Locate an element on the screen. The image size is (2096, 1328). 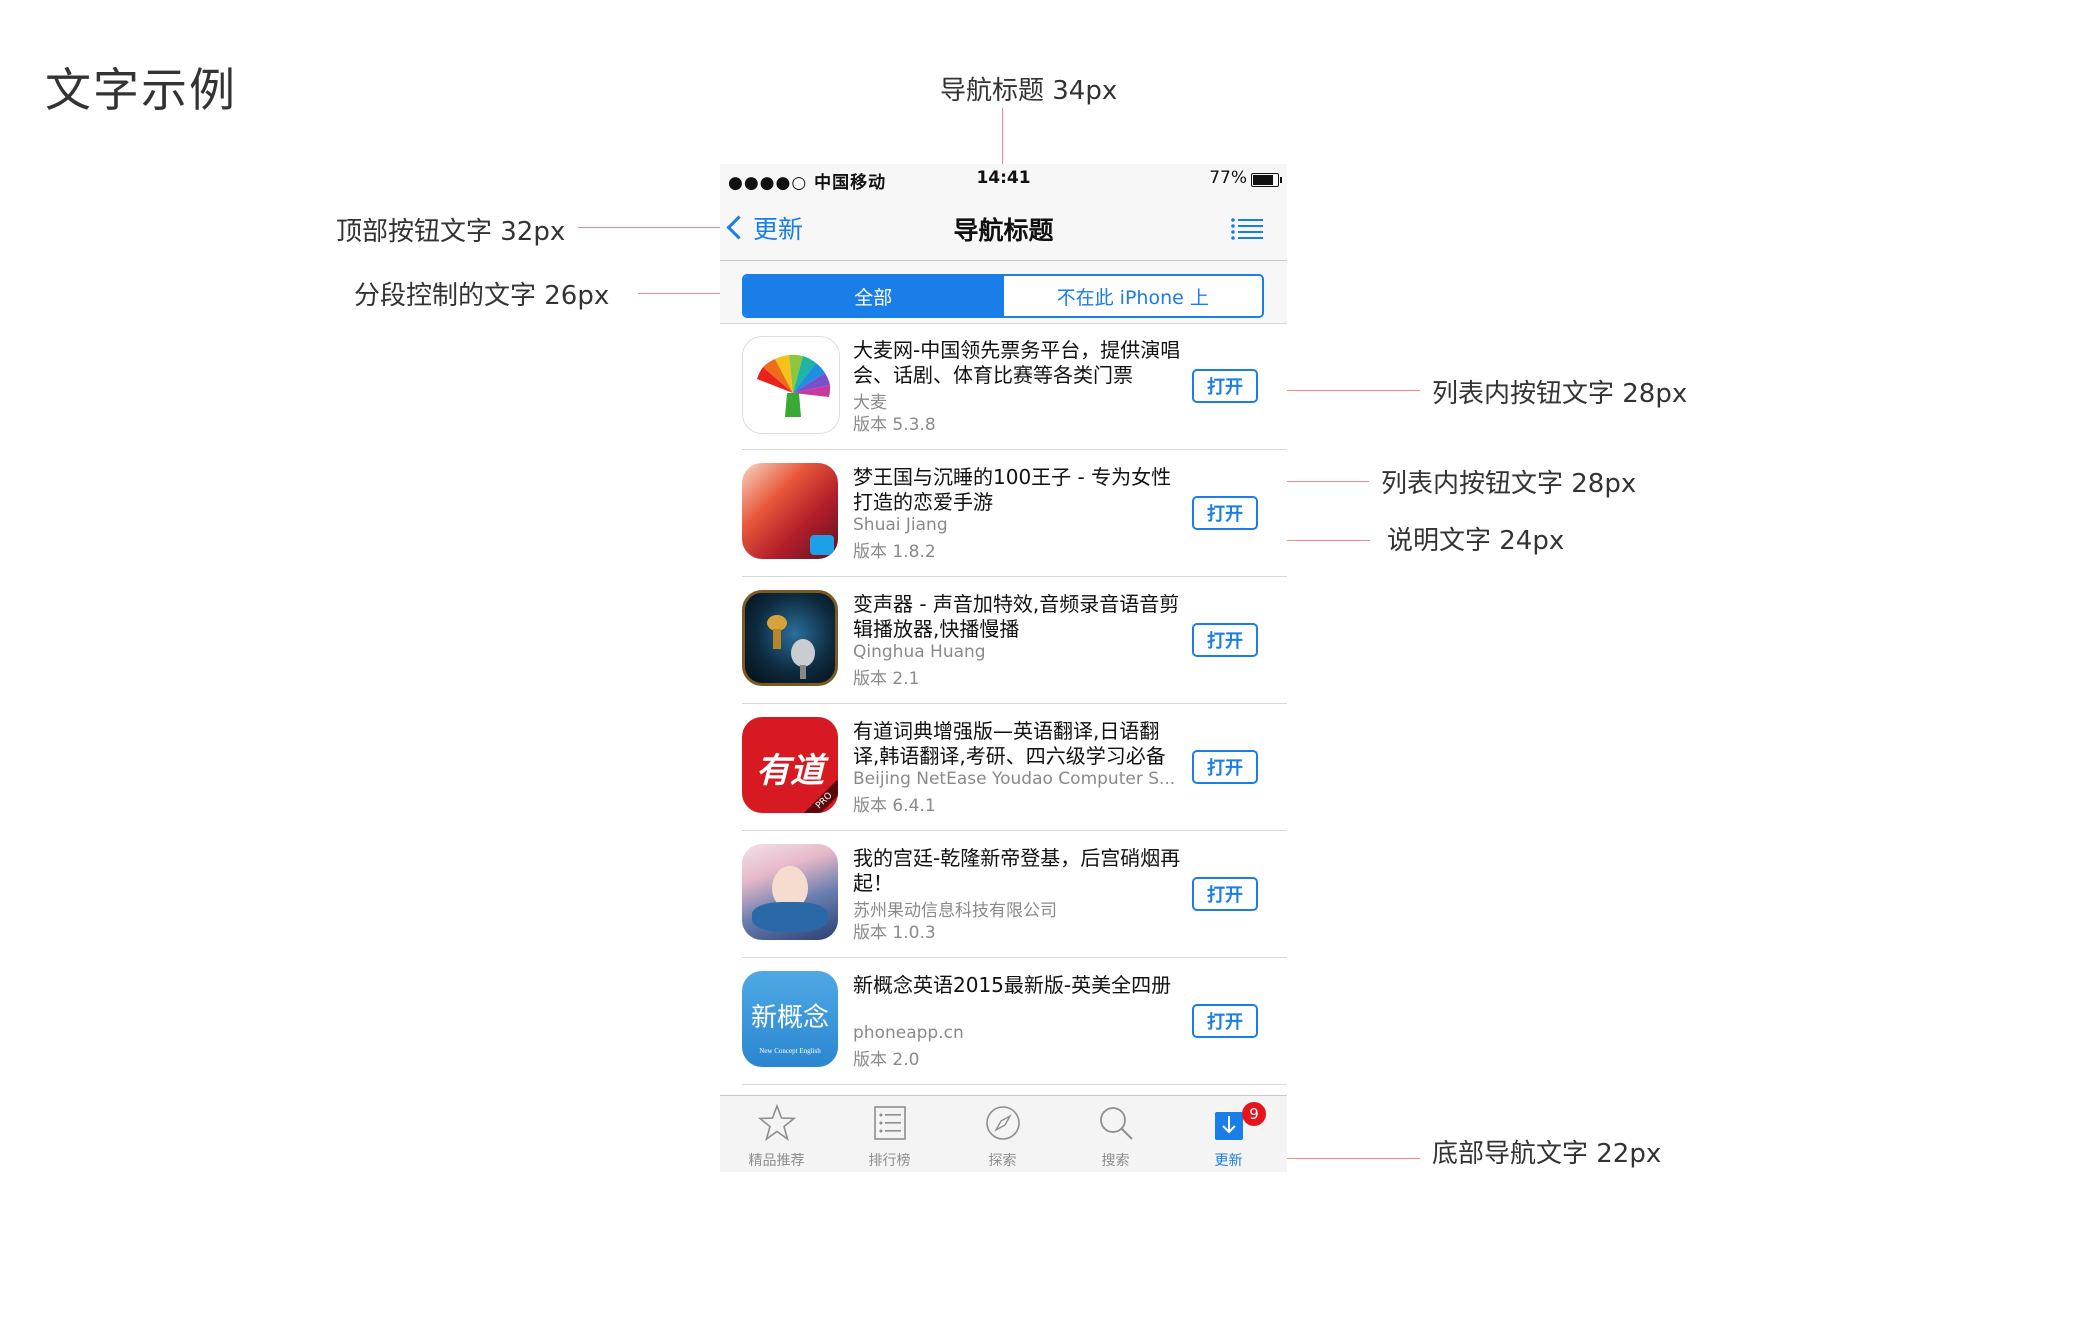
tab-label: 探索 is located at coordinates (1002, 1161).